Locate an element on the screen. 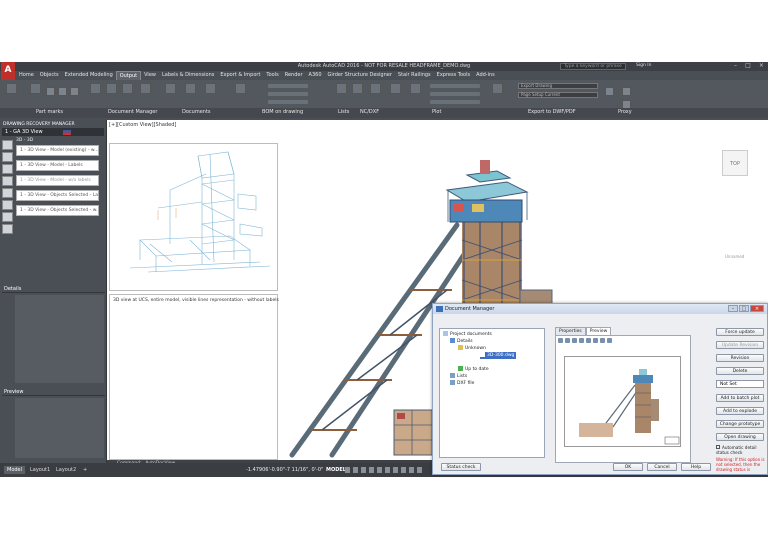  zoom-in-icon is located at coordinates (574, 340).